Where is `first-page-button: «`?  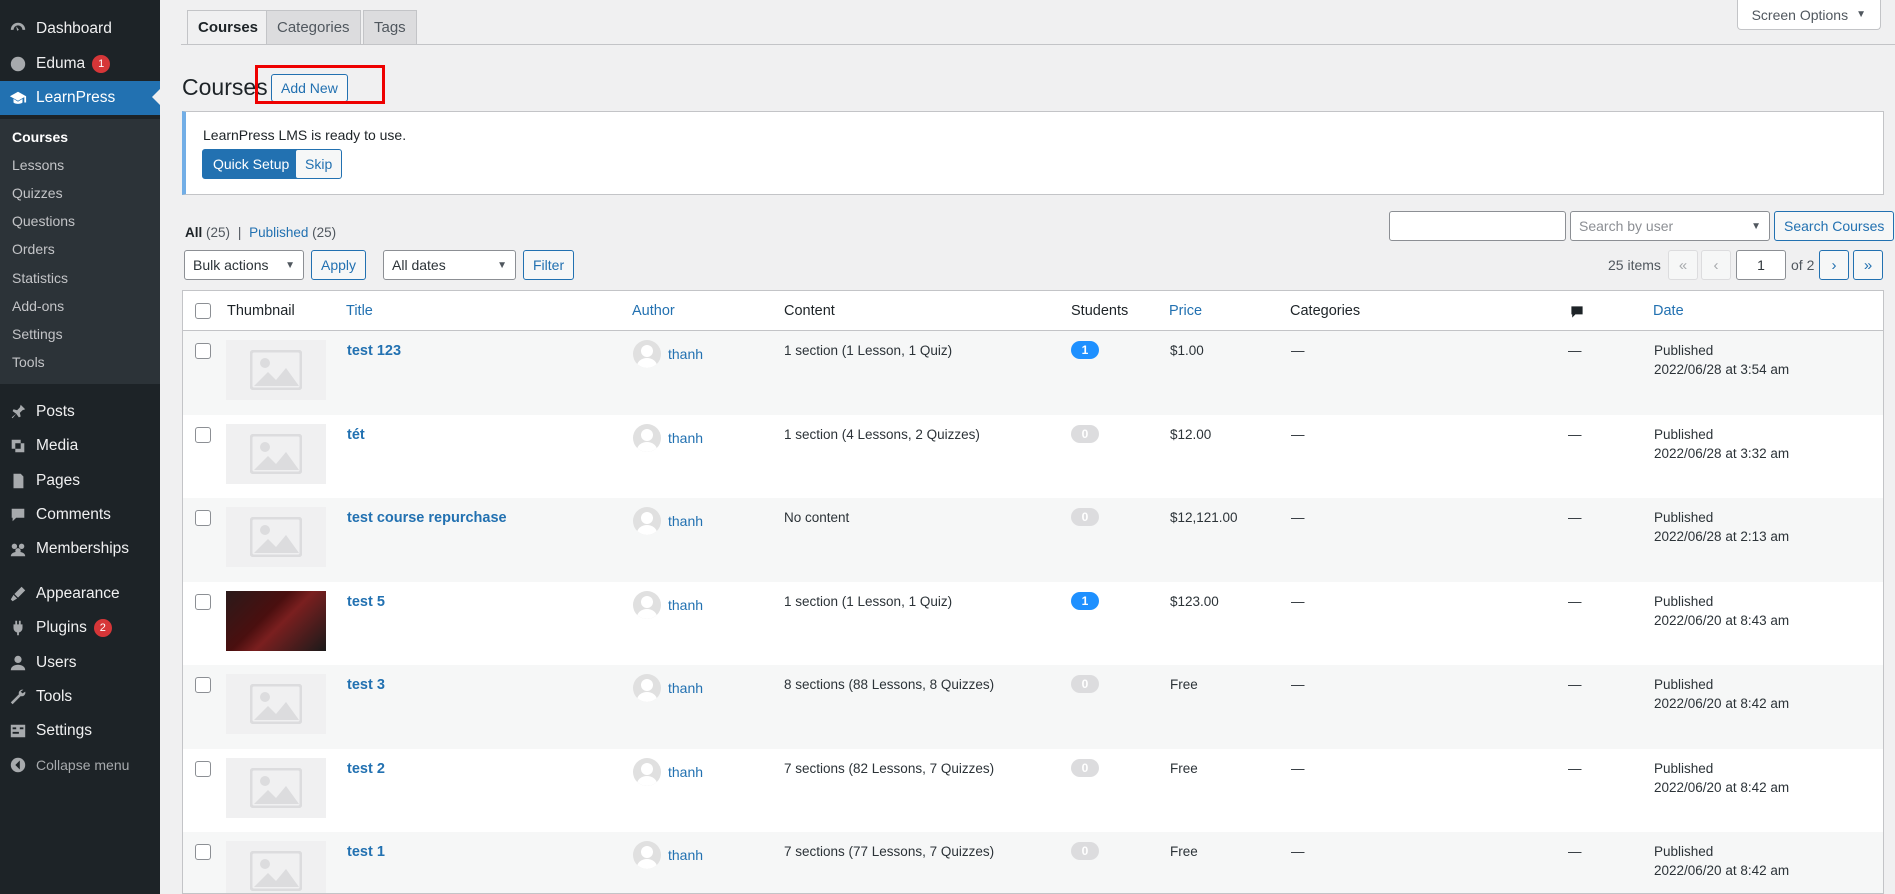 first-page-button: « is located at coordinates (1683, 265).